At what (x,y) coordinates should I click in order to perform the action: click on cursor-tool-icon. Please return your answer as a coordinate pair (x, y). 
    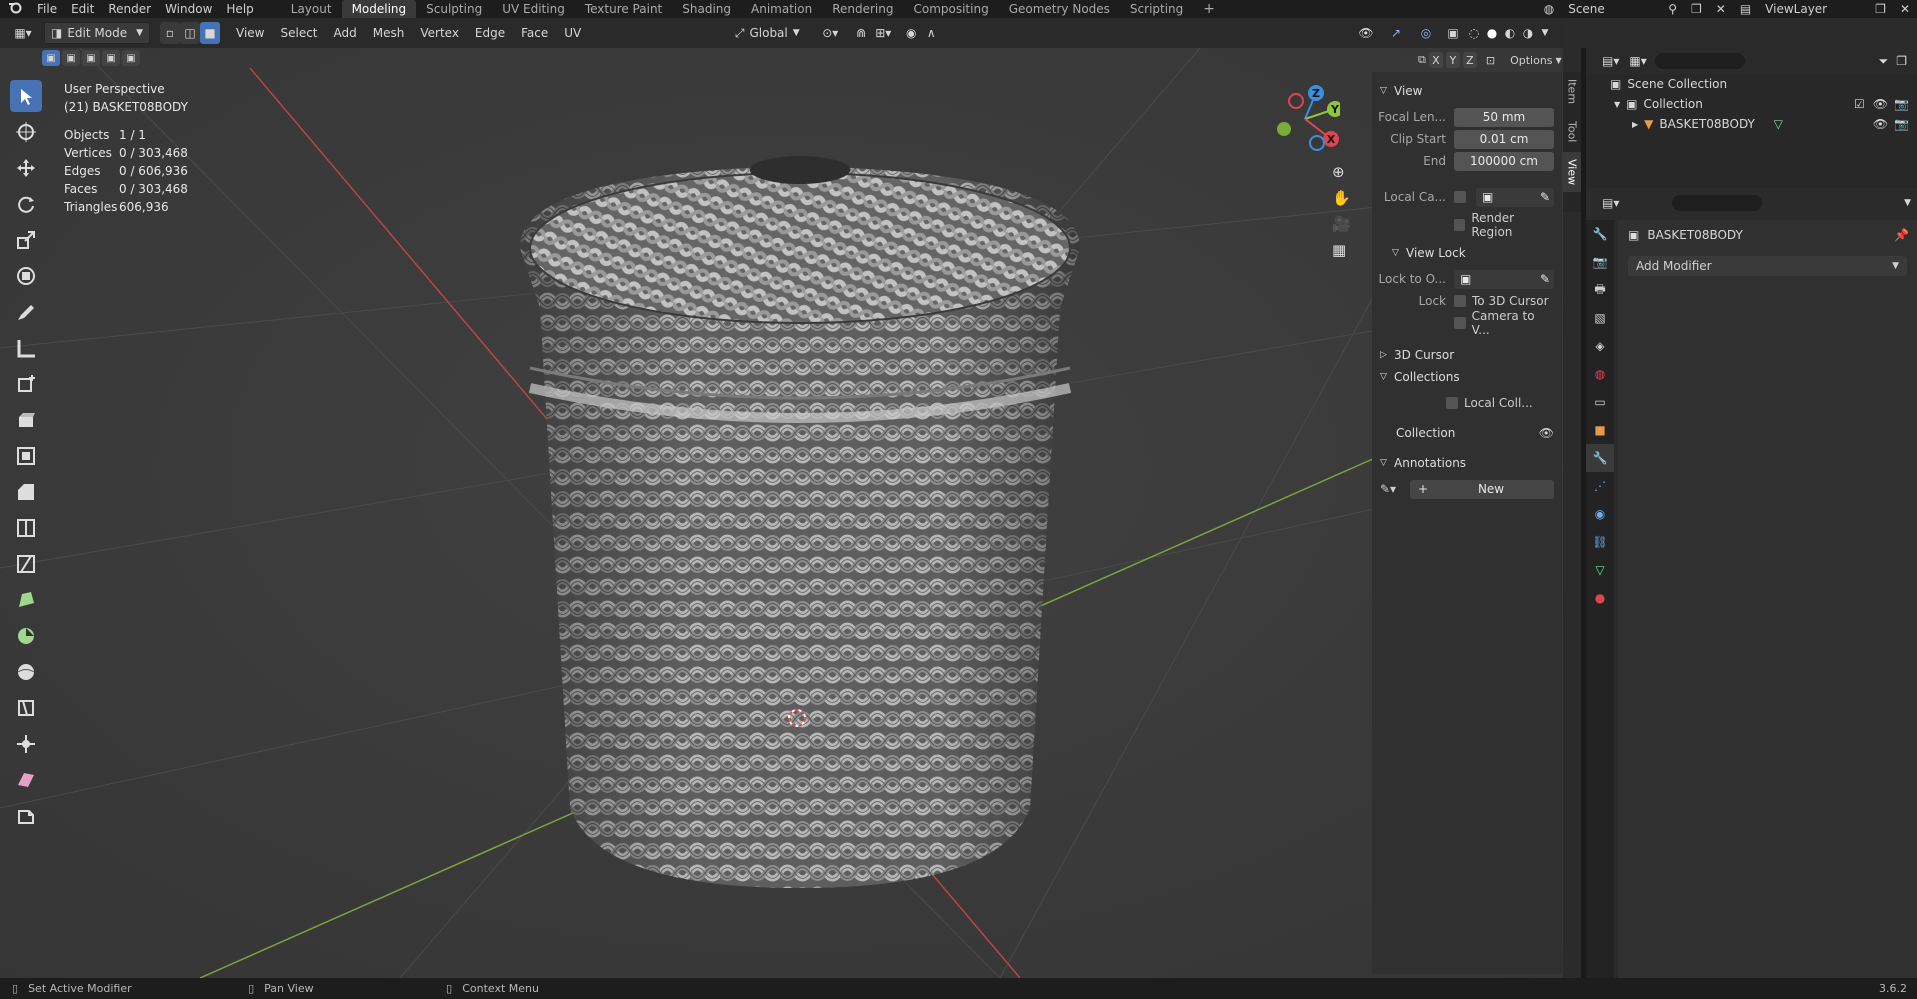
    Looking at the image, I should click on (26, 132).